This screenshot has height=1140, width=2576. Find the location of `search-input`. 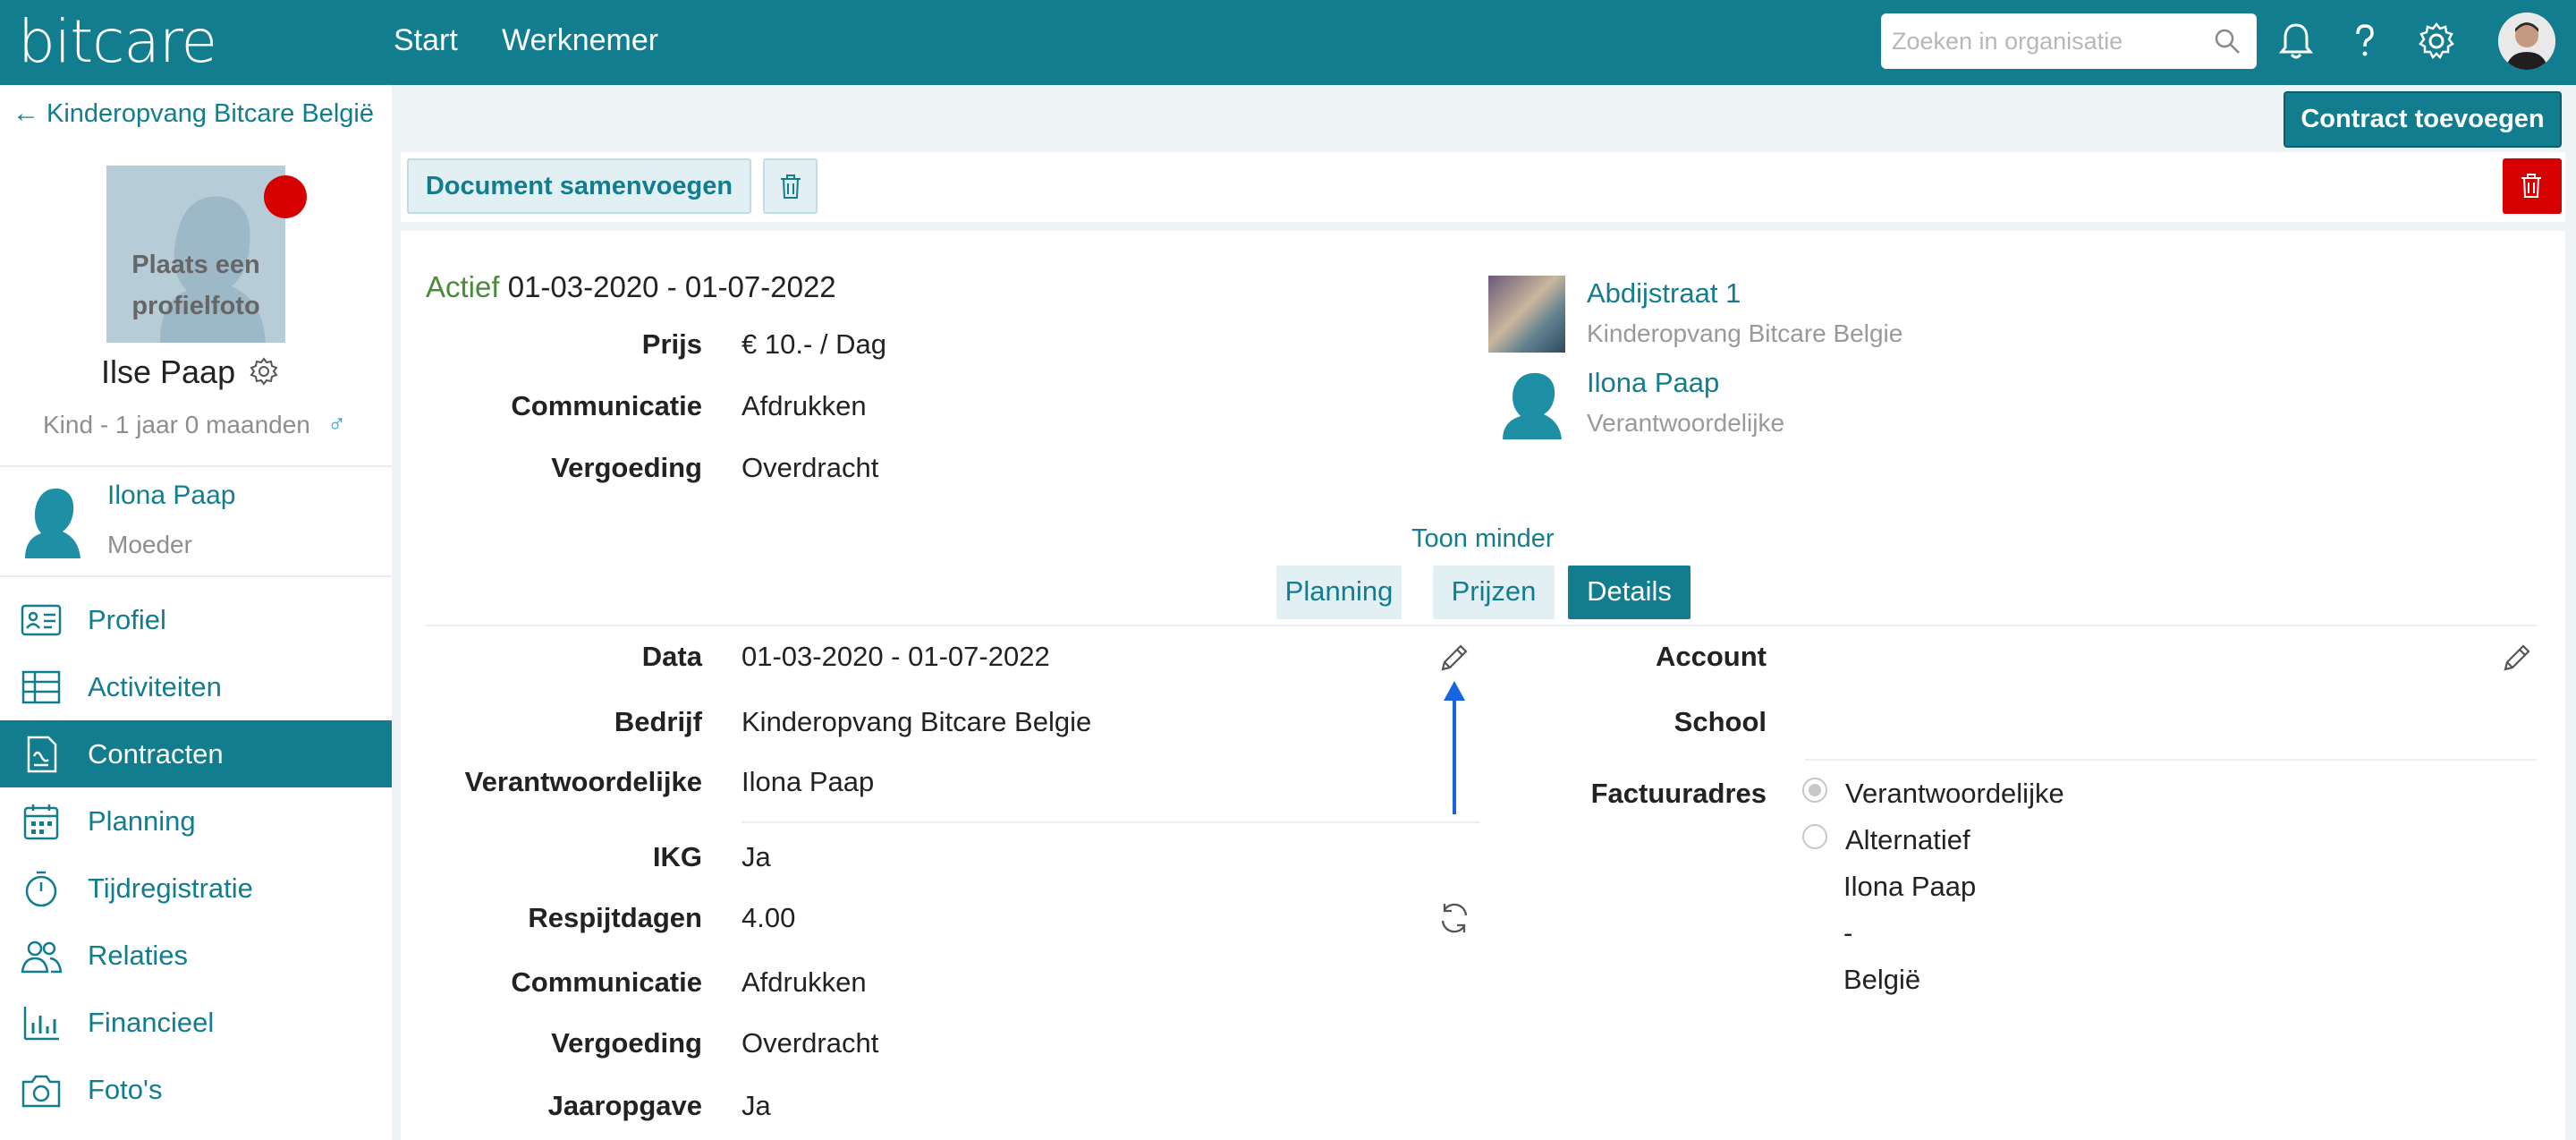

search-input is located at coordinates (2069, 41).